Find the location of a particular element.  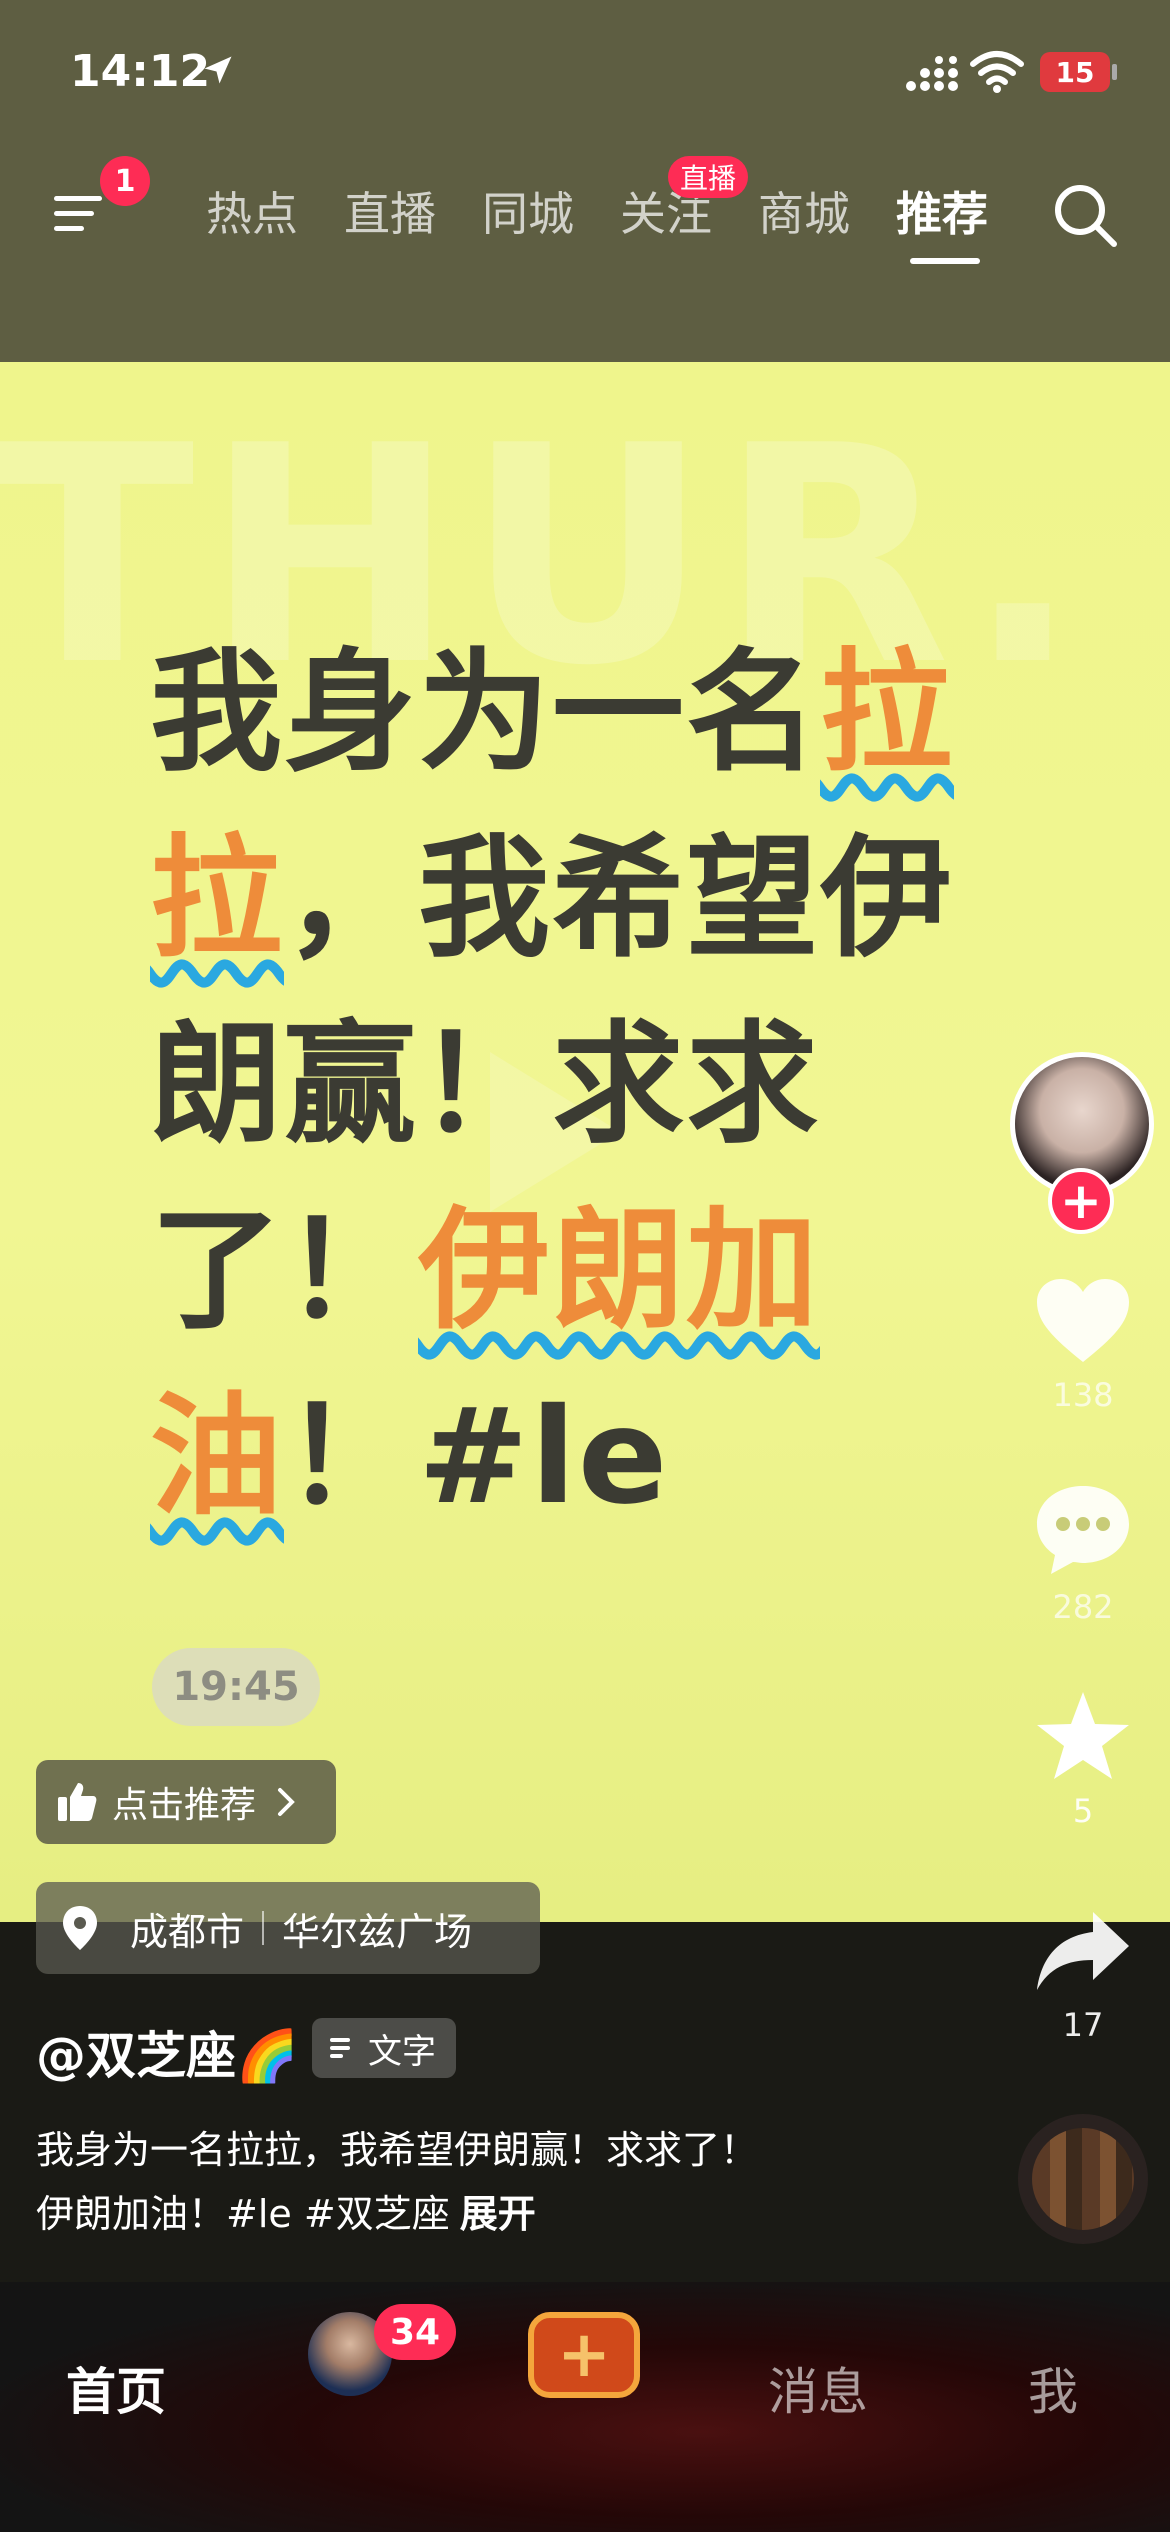

text-tag: 文字 is located at coordinates (384, 2048).